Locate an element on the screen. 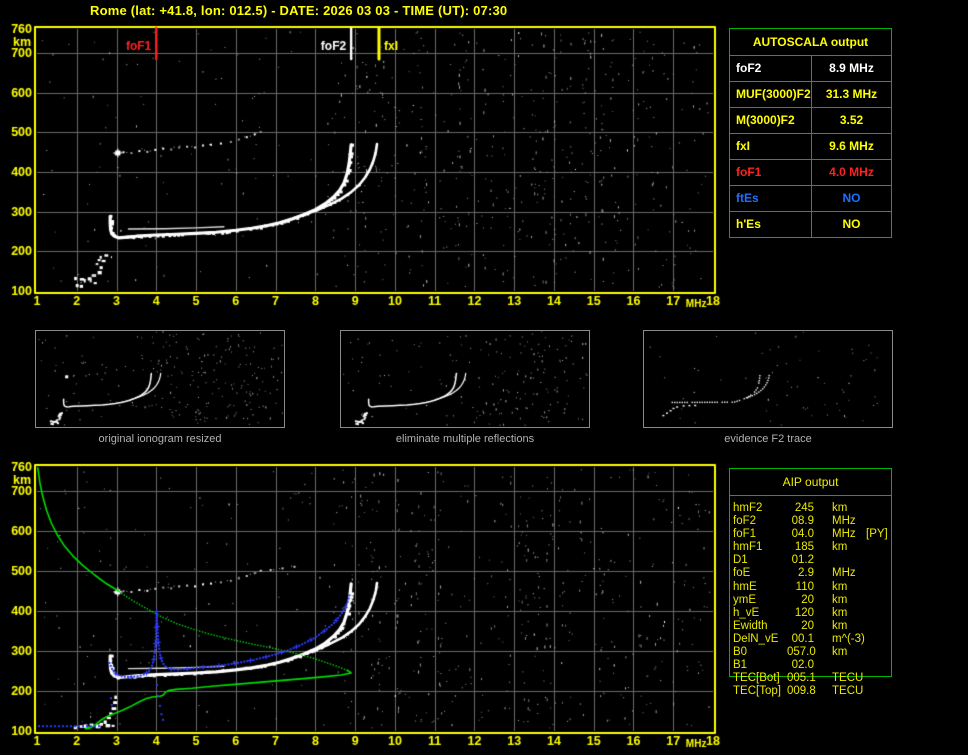  autoscala-row-ftEs: ftEs NO is located at coordinates (810, 199).